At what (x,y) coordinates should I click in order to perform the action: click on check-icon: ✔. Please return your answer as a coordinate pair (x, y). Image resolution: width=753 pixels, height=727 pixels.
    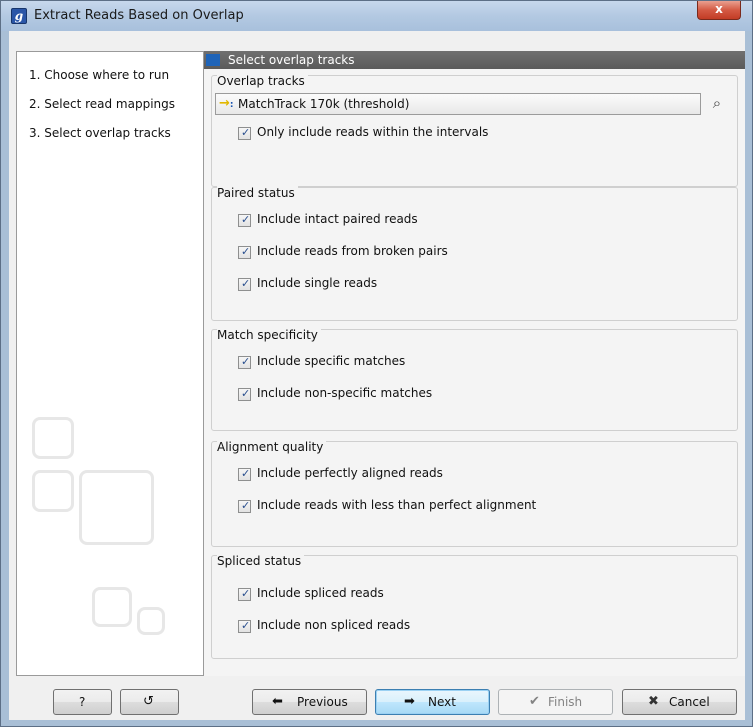
    Looking at the image, I should click on (534, 701).